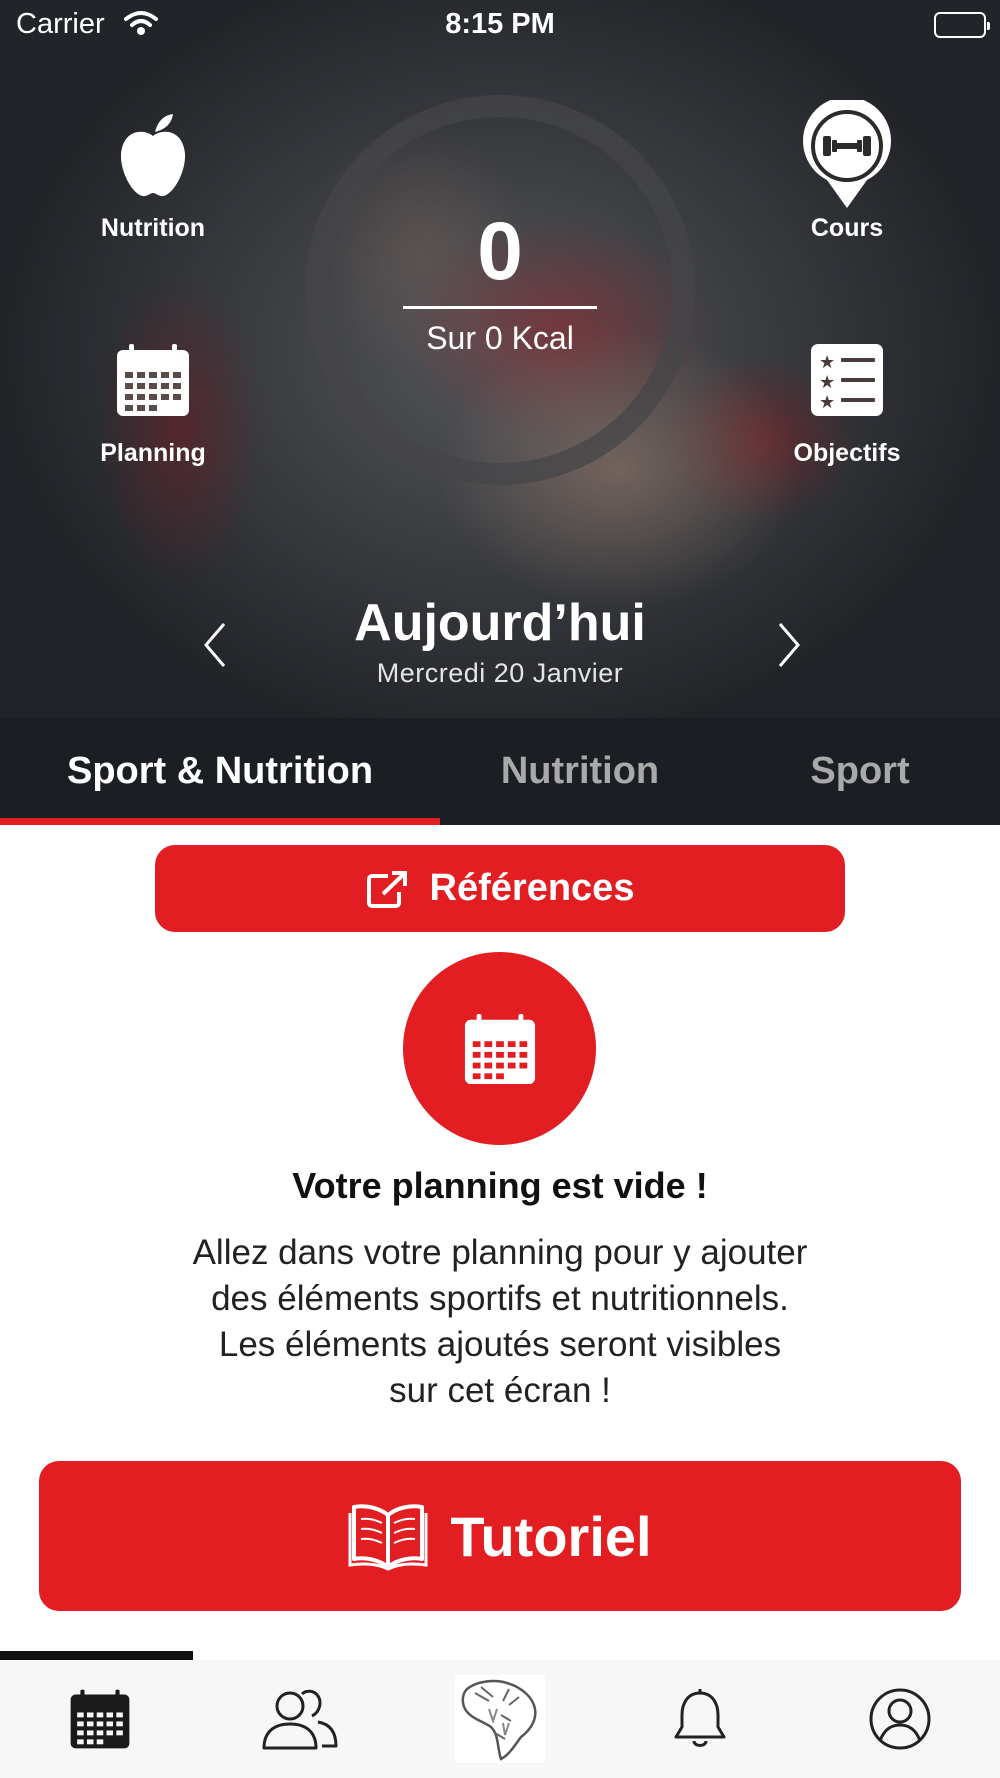 The height and width of the screenshot is (1778, 1000). I want to click on tab-sport: Sport, so click(860, 771).